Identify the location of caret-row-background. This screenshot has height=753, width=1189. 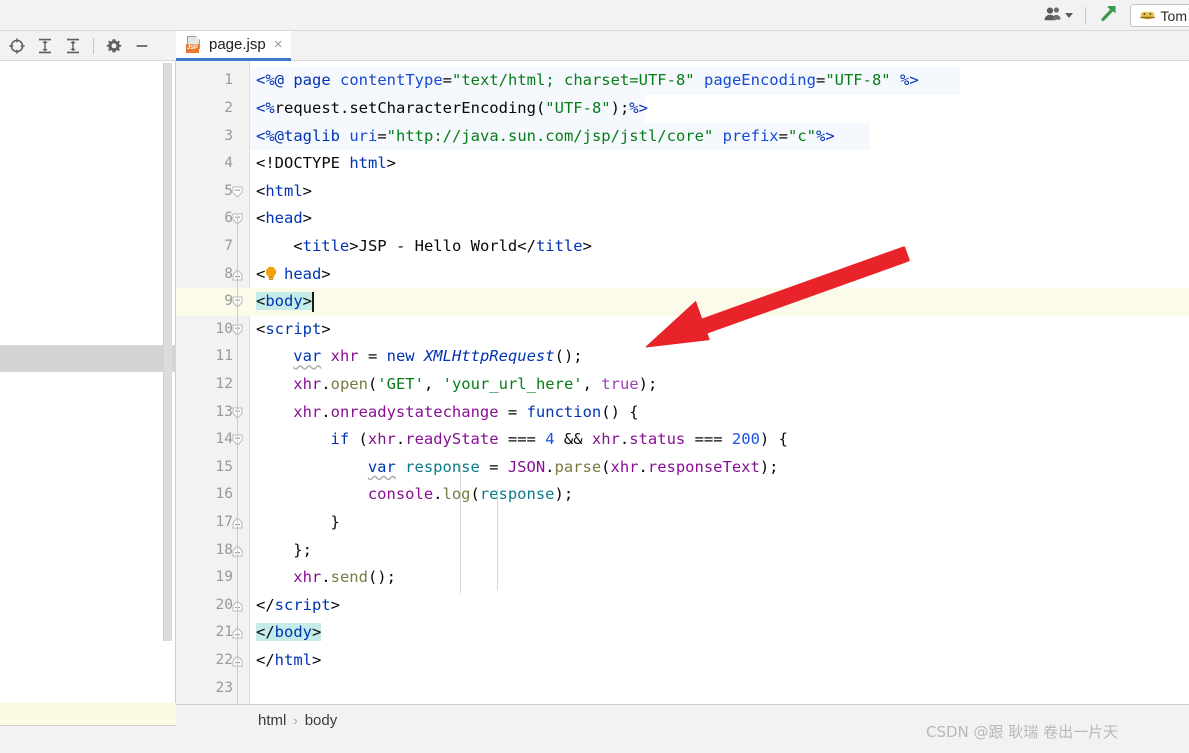
(682, 302).